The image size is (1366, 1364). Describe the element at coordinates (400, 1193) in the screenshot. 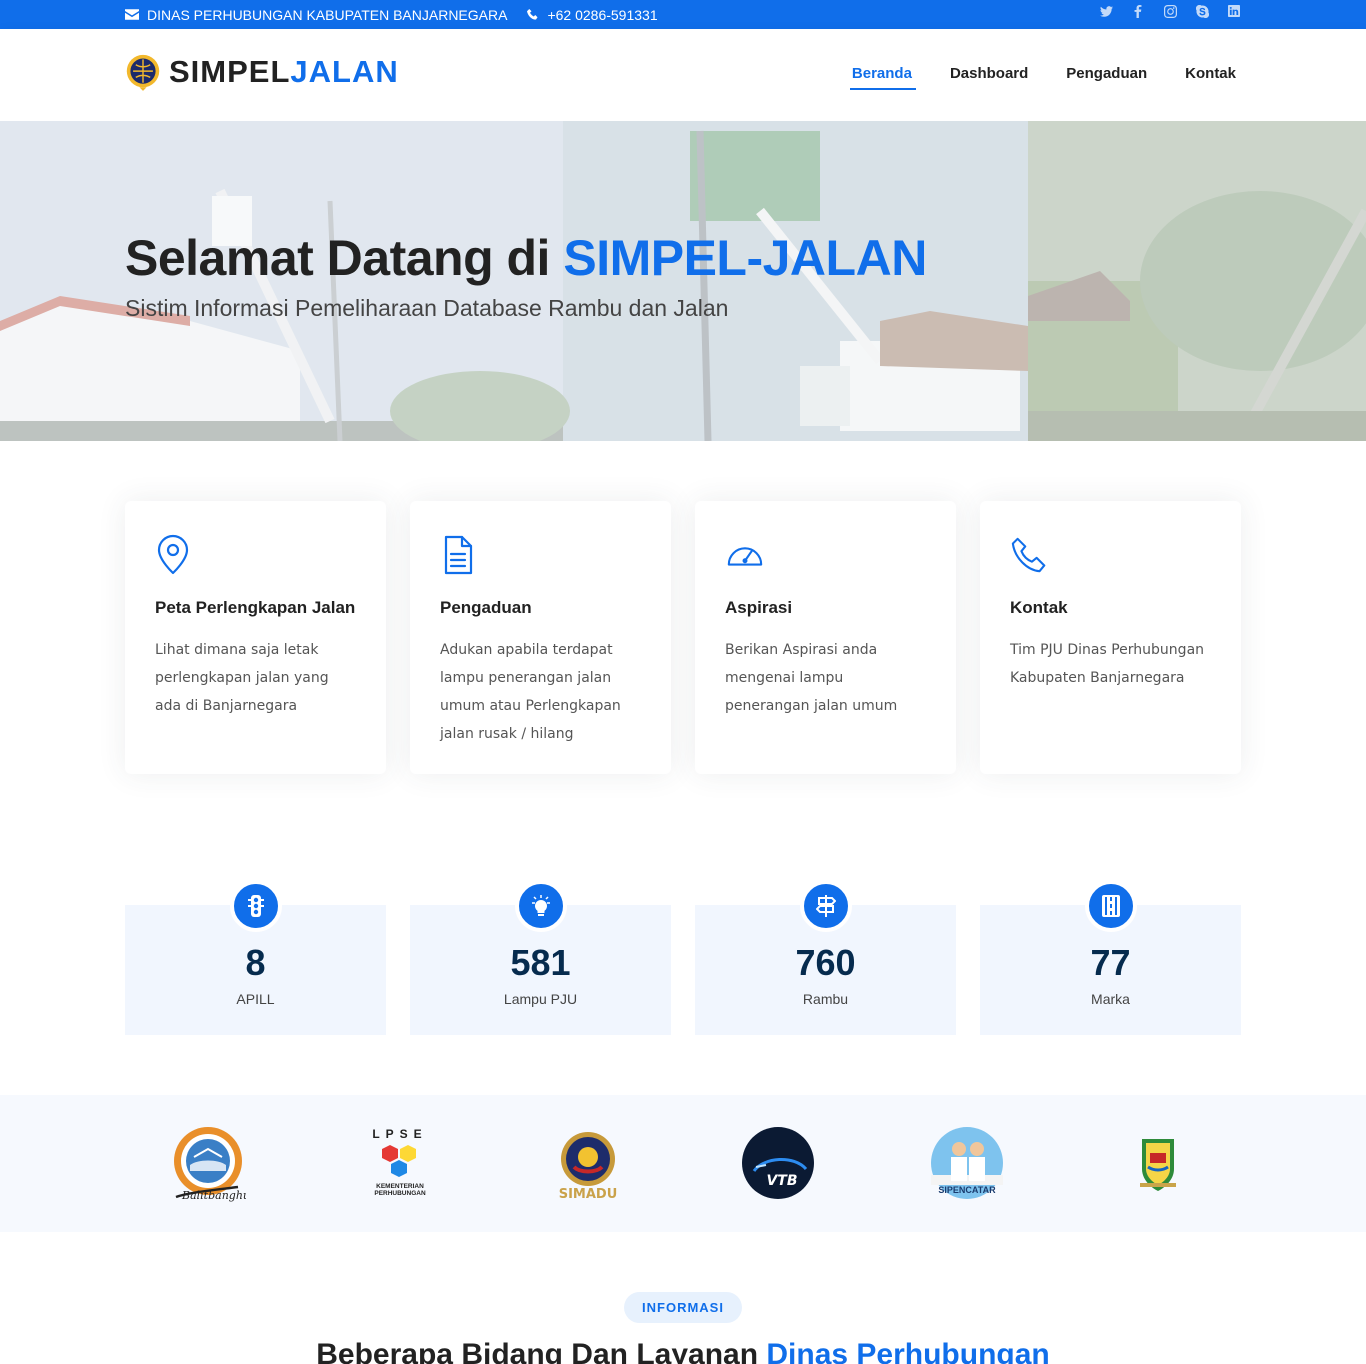

I see `lpse-bottom-line2: PERHUBUNGAN` at that location.